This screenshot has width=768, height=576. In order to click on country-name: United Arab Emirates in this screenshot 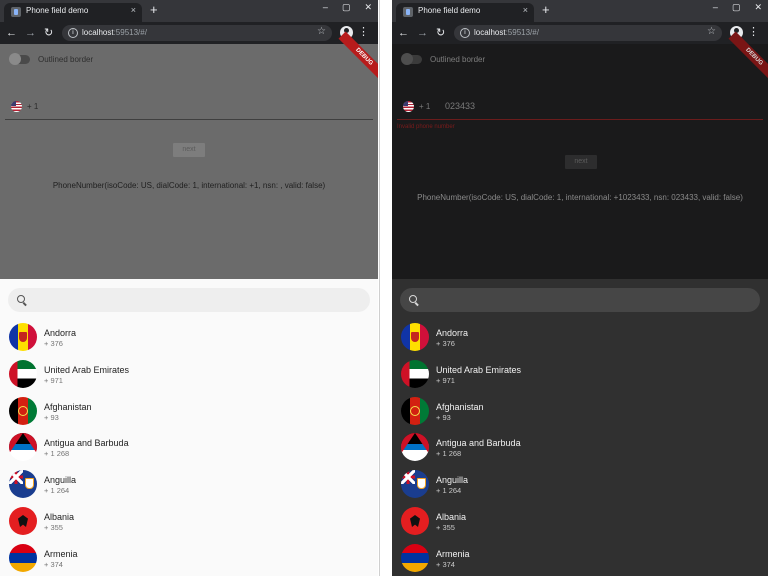, I will do `click(479, 369)`.